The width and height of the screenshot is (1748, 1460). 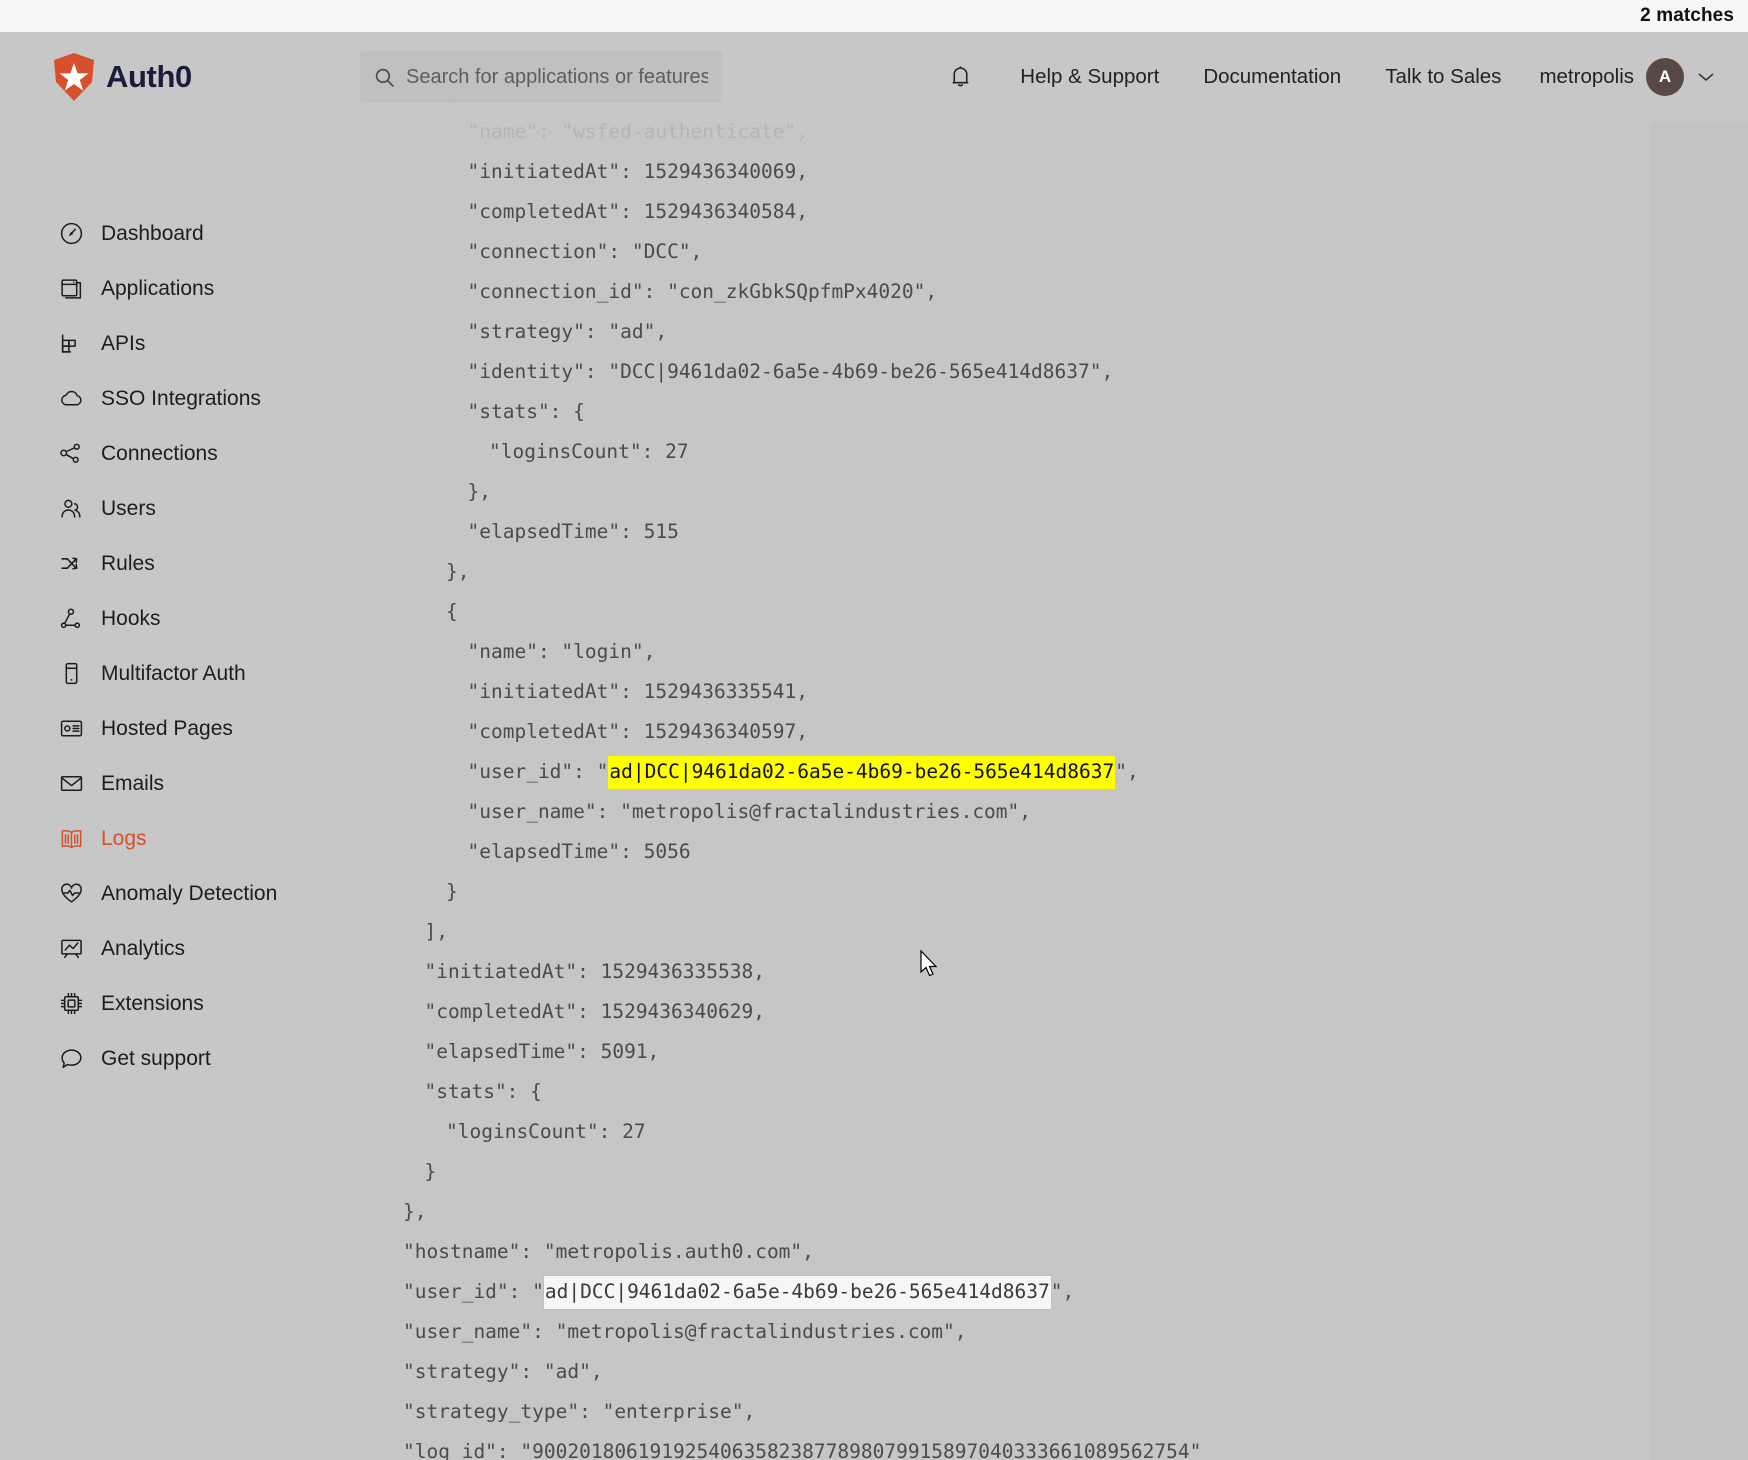 I want to click on auth0-logo-icon, so click(x=74, y=77).